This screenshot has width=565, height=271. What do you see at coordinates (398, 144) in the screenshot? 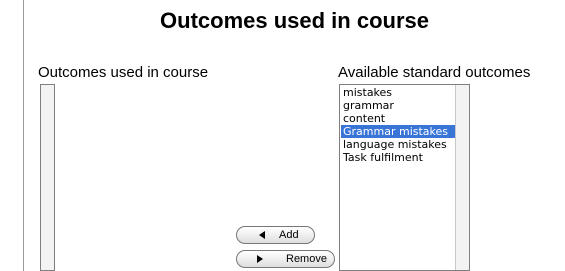
I see `outcome-option: language mistakes` at bounding box center [398, 144].